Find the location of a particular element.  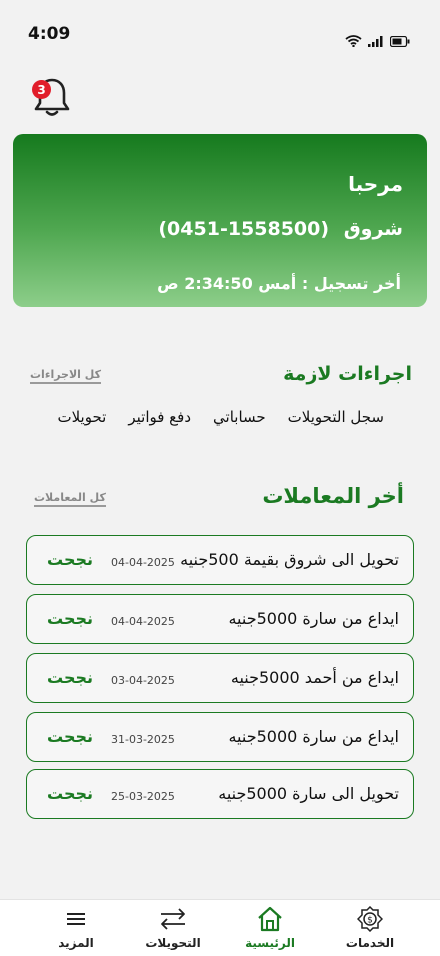

quick-actions-title: اجراءات لازمة is located at coordinates (347, 374).